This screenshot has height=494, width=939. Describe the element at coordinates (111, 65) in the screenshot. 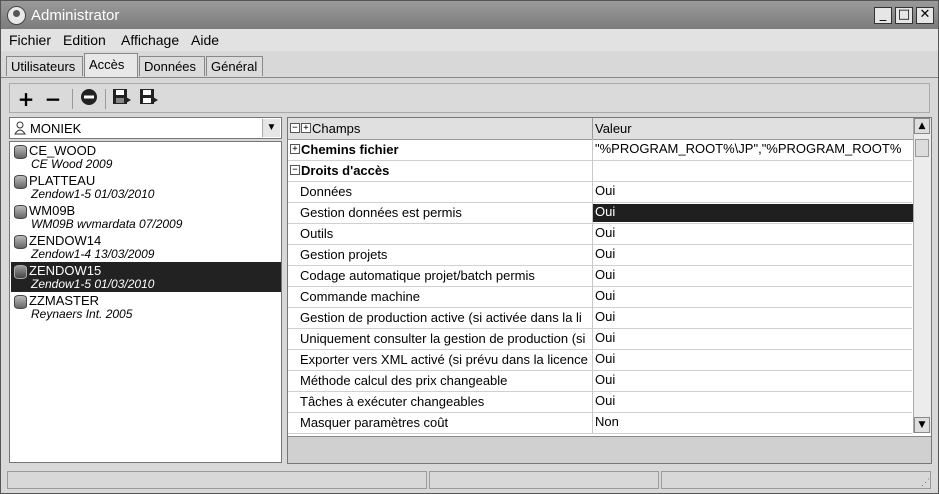

I see `tab-acces: Accès` at that location.